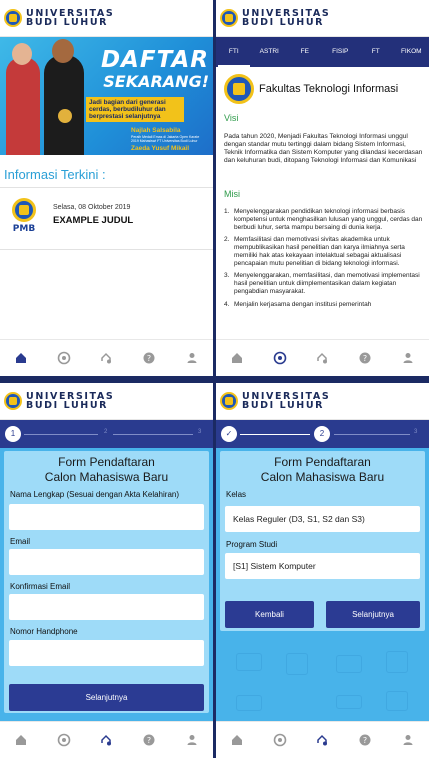  What do you see at coordinates (40, 586) in the screenshot?
I see `confirm-email-label: Konfirmasi Email` at bounding box center [40, 586].